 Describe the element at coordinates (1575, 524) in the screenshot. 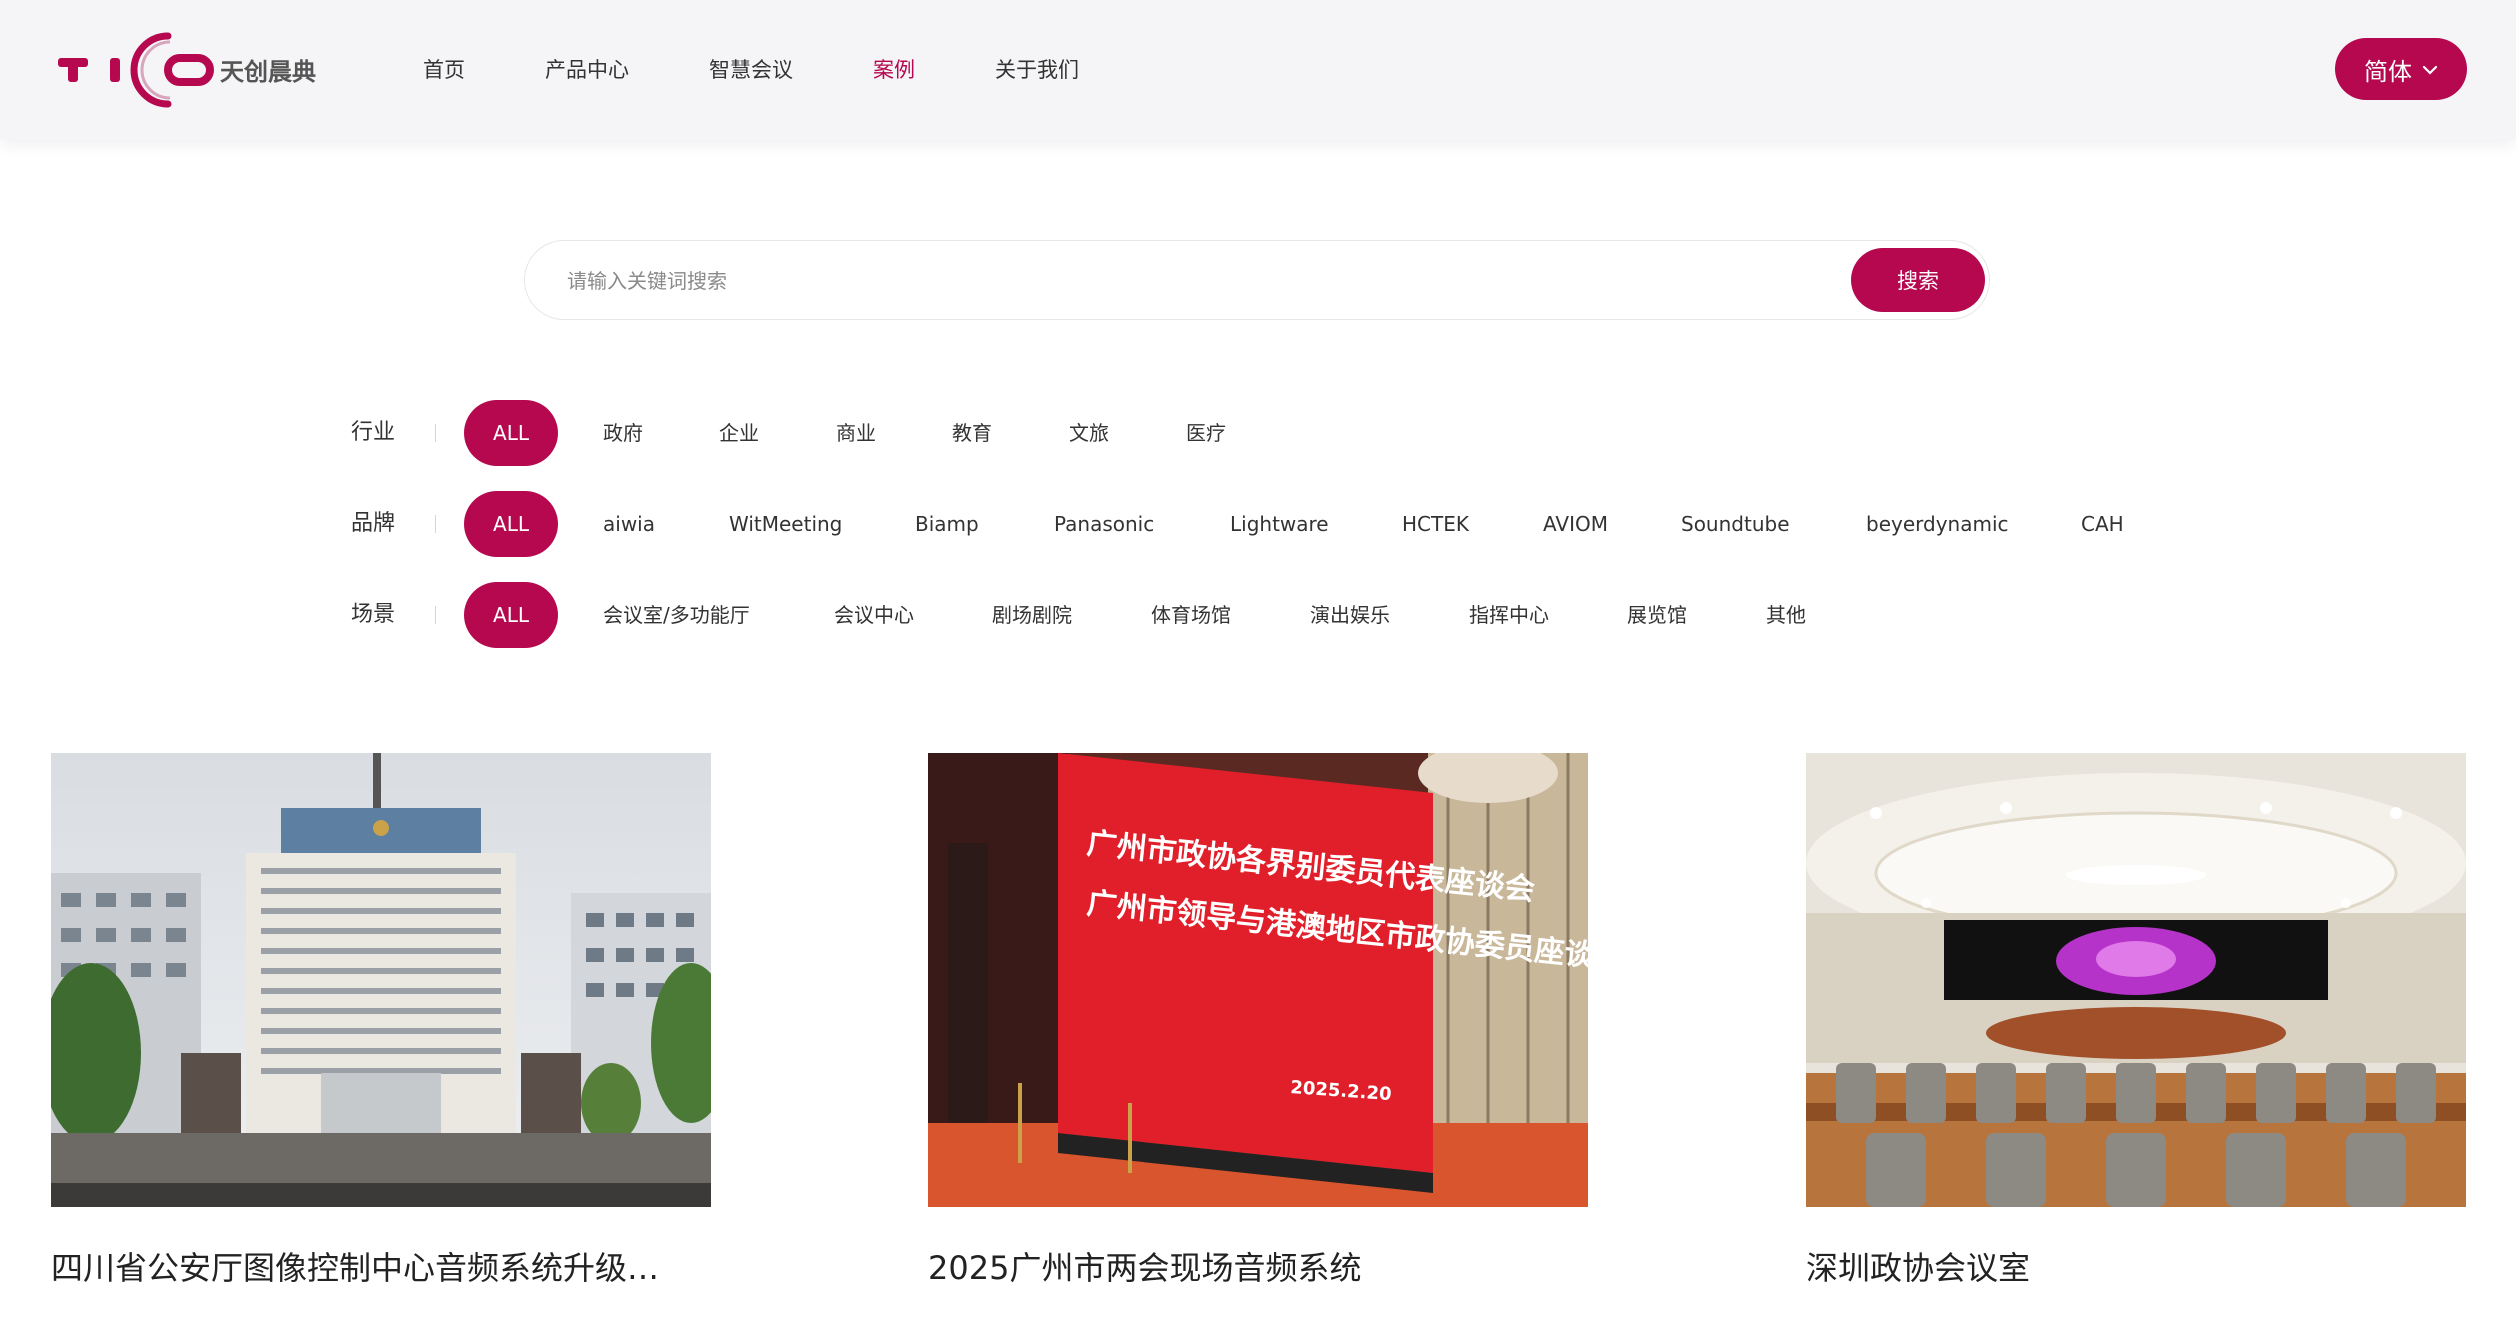

I see `chip-brand-aviom: AVIOM` at that location.